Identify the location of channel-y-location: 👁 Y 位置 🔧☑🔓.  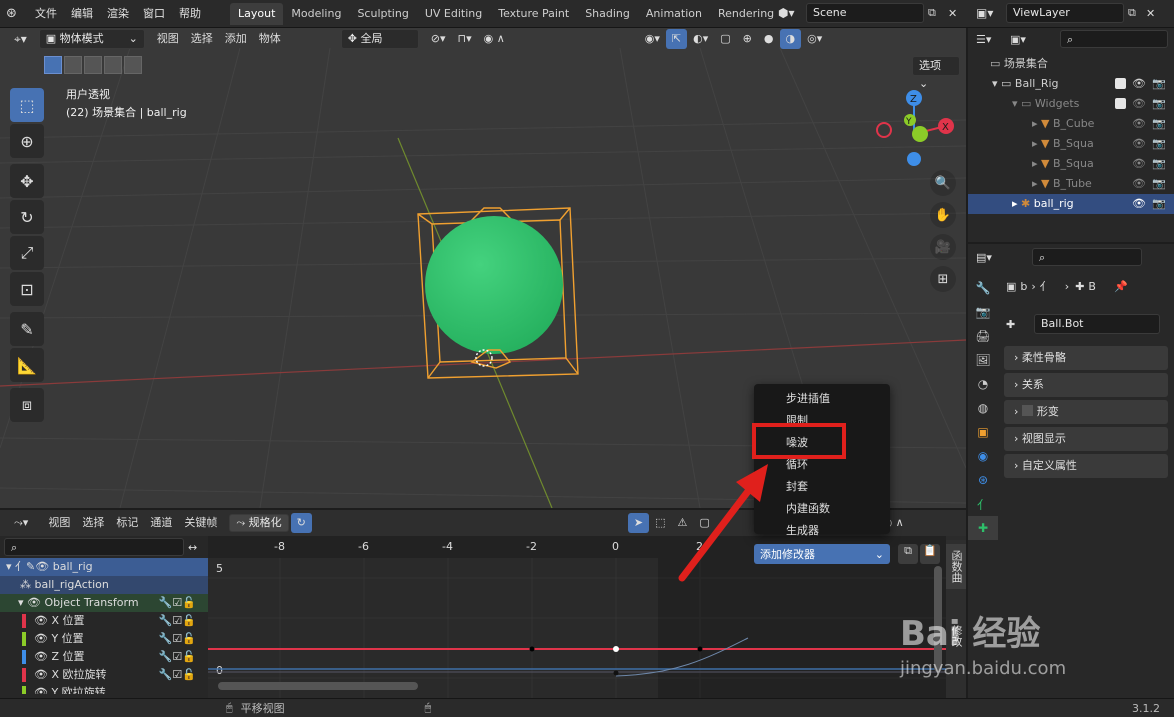
(104, 639).